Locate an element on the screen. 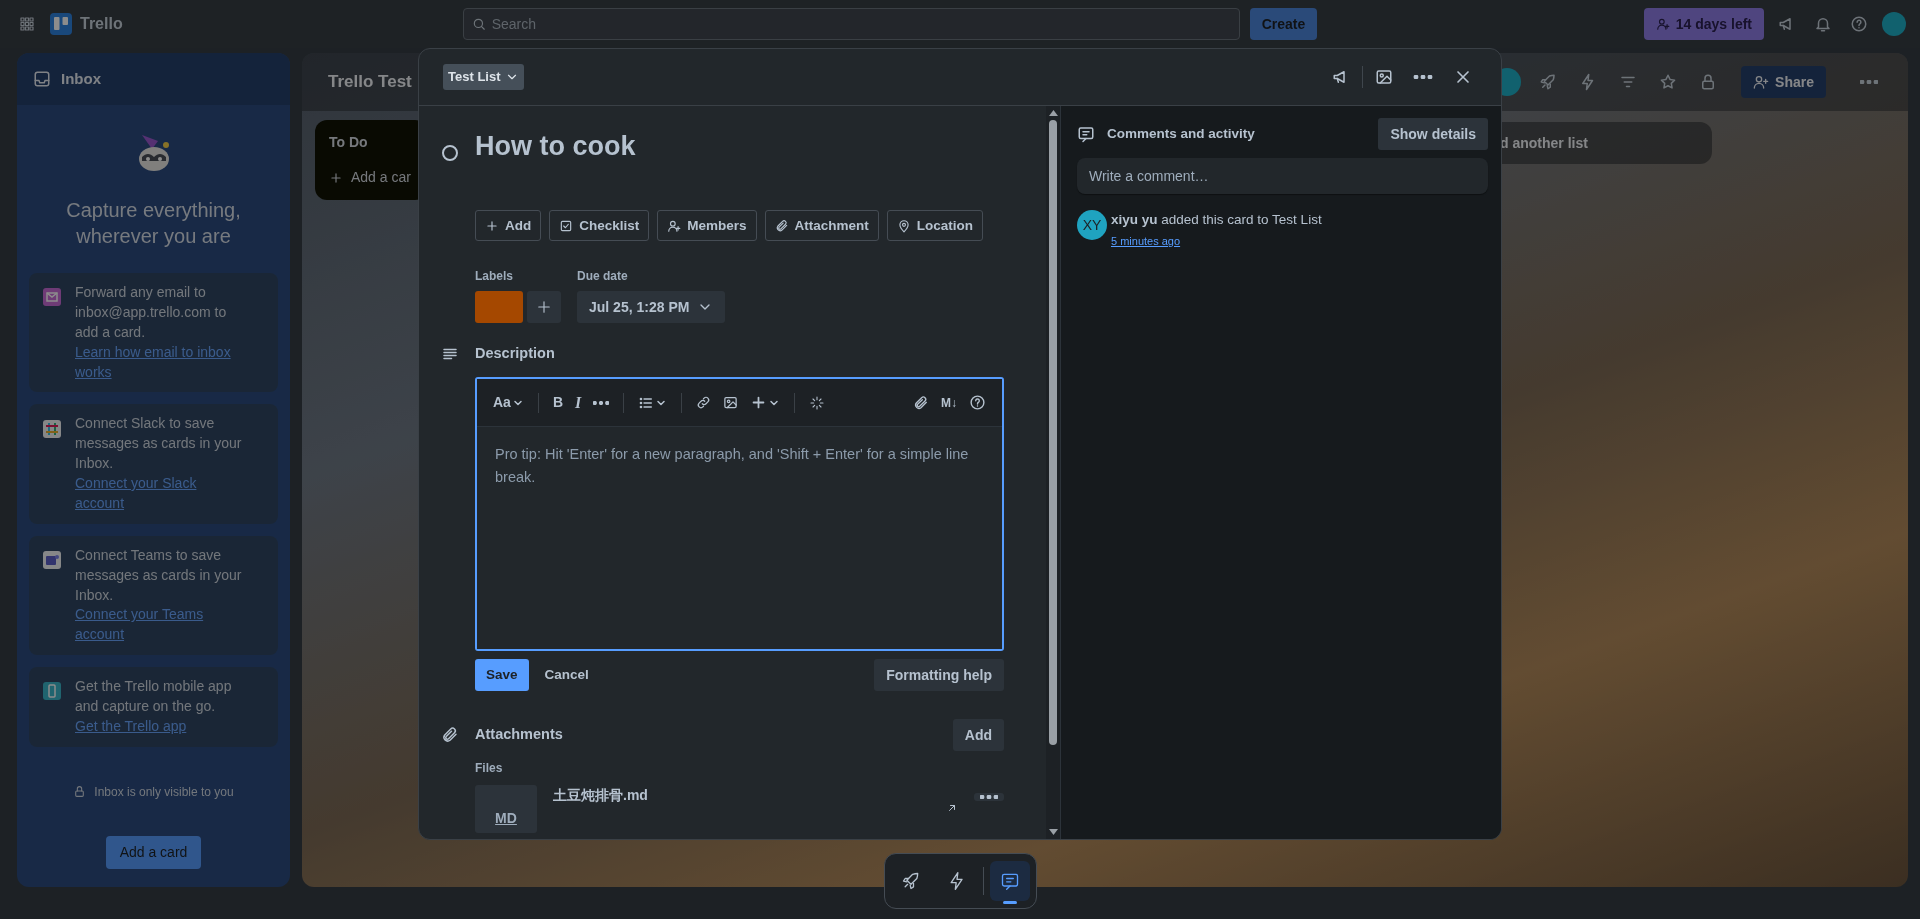 This screenshot has width=1920, height=919. star-icon is located at coordinates (1668, 82).